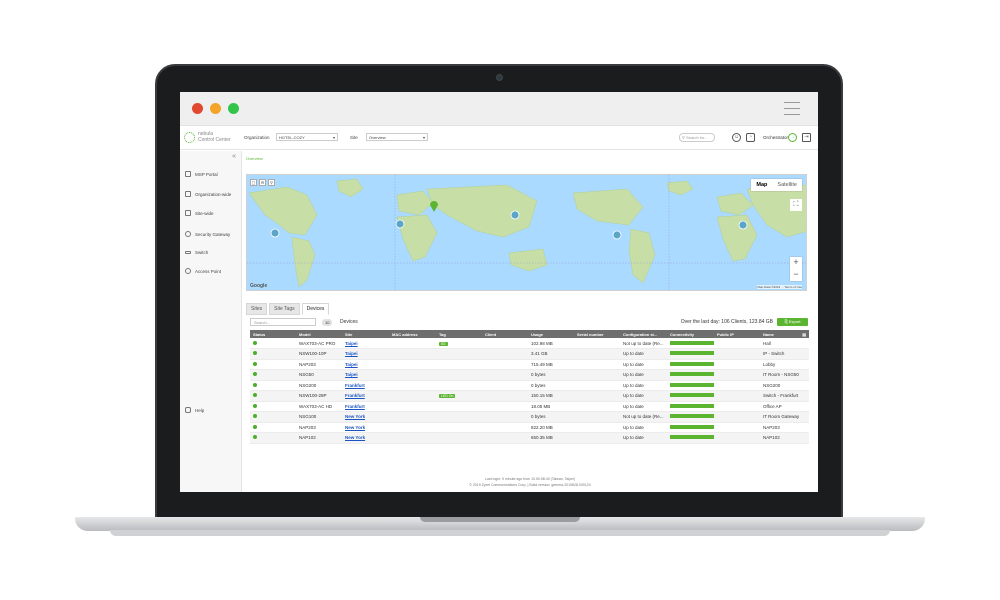 The width and height of the screenshot is (1000, 600). What do you see at coordinates (784, 334) in the screenshot?
I see `column-header-name: Name ▤` at bounding box center [784, 334].